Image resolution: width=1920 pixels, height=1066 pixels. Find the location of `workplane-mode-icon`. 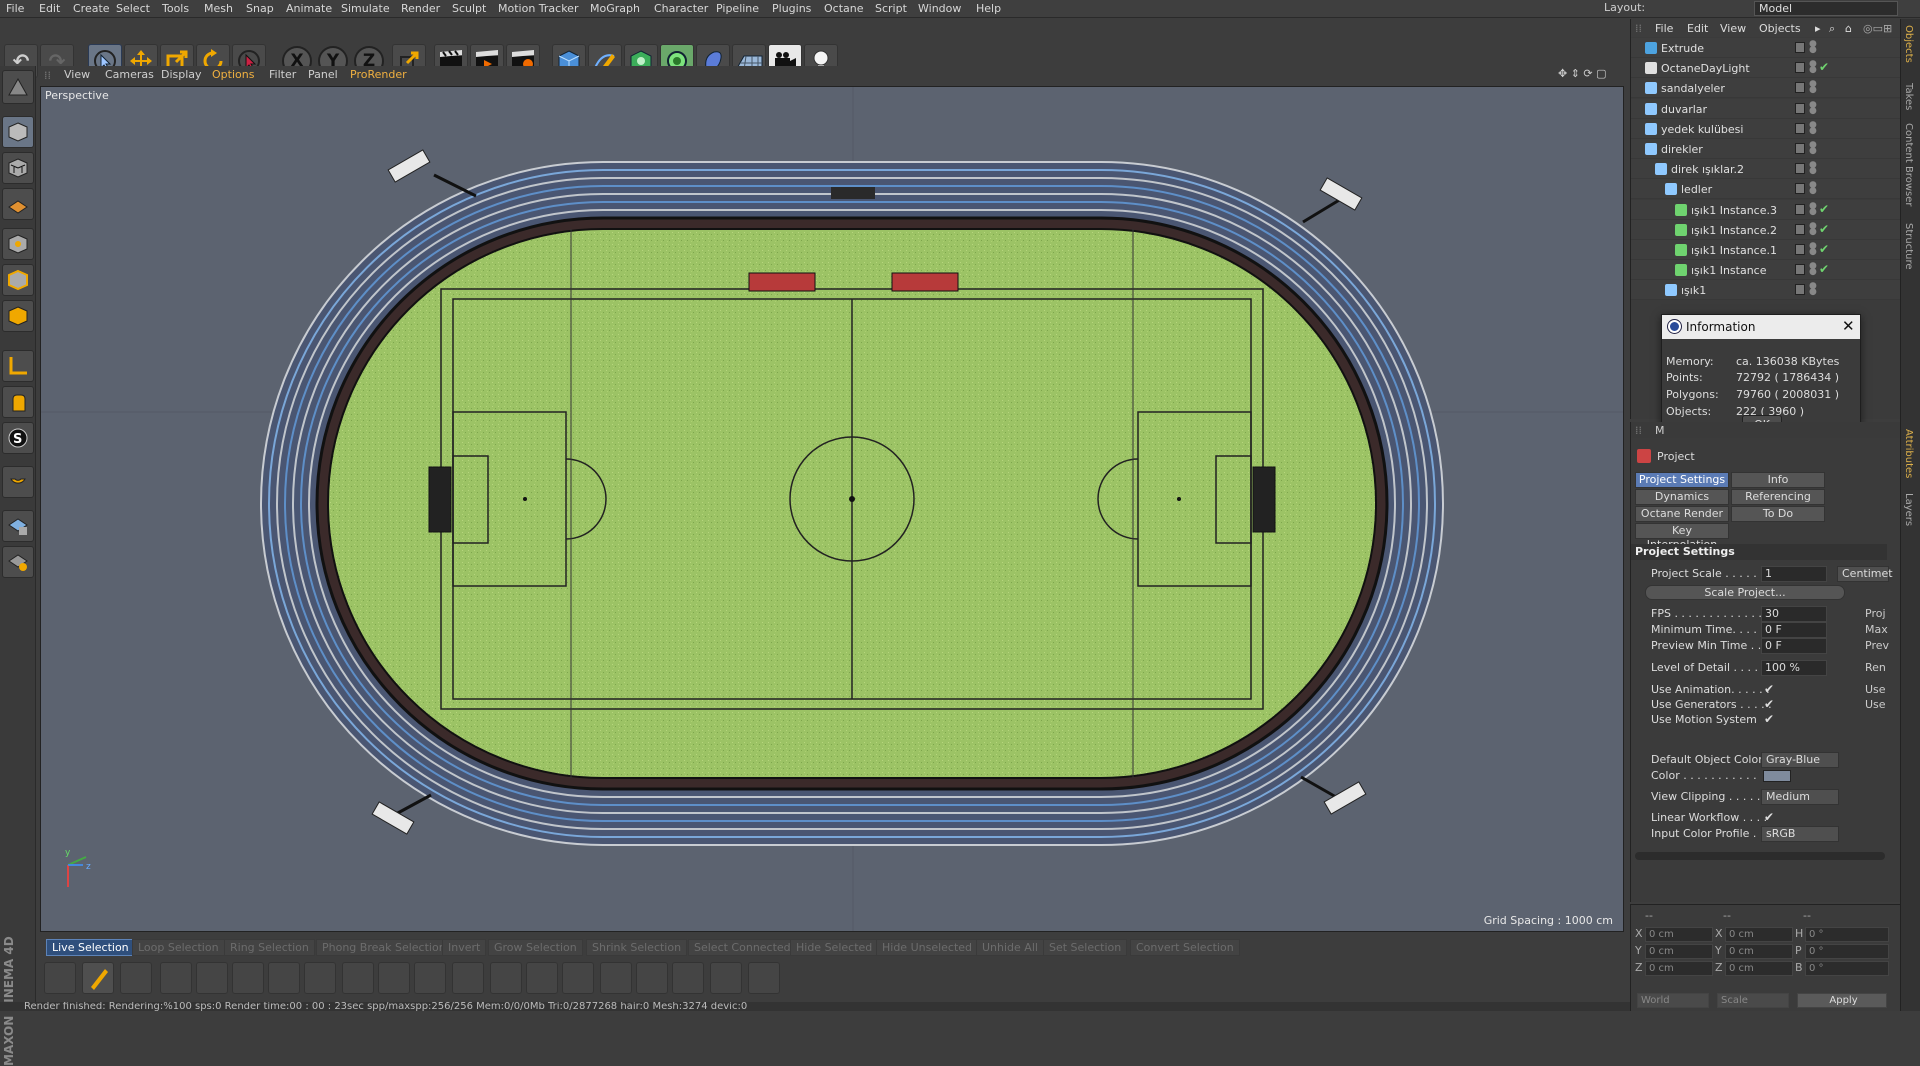

workplane-mode-icon is located at coordinates (18, 204).